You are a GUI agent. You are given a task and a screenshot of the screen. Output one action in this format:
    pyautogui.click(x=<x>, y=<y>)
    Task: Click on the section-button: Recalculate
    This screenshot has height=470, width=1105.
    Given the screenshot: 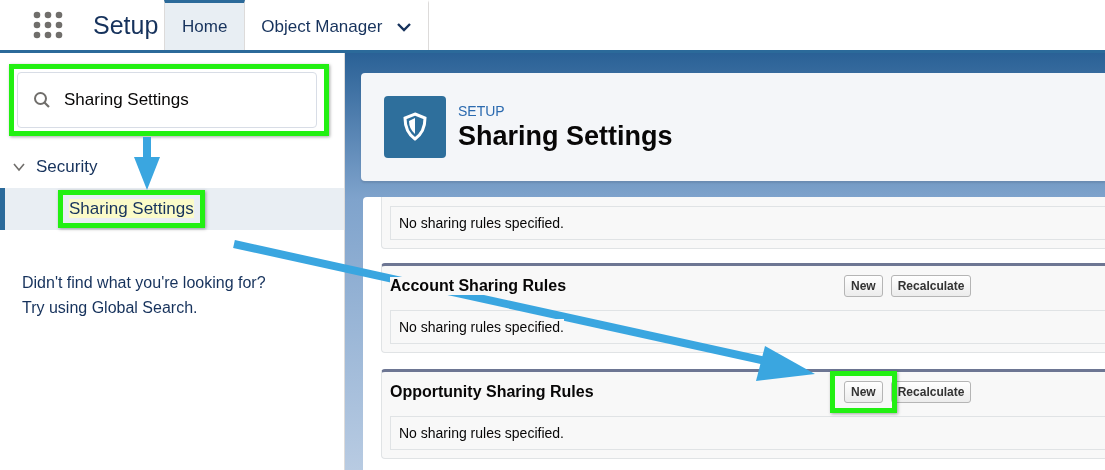 What is the action you would take?
    pyautogui.click(x=931, y=286)
    